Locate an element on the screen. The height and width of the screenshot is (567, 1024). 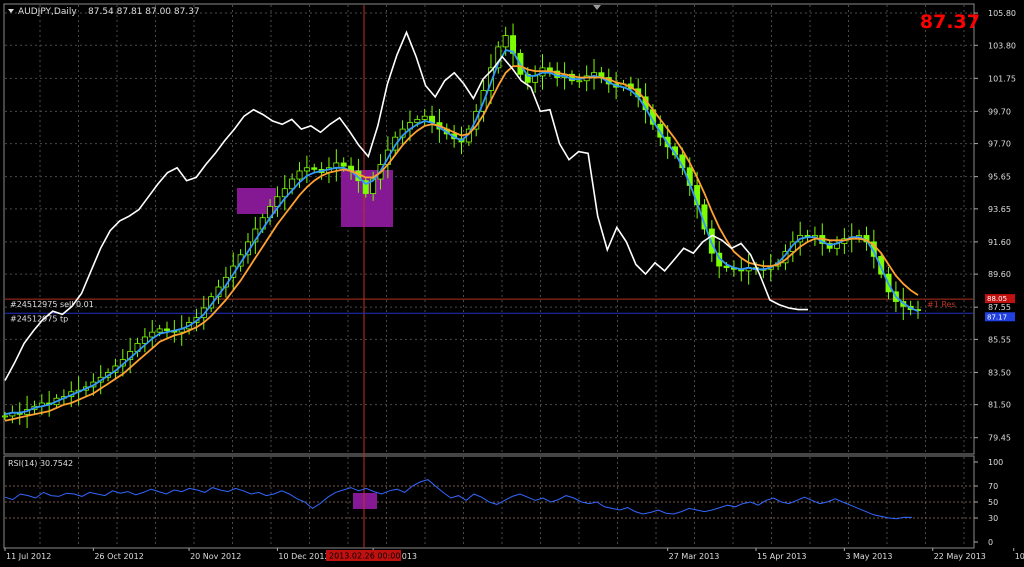
rsi-tick-label: 50 is located at coordinates (993, 502).